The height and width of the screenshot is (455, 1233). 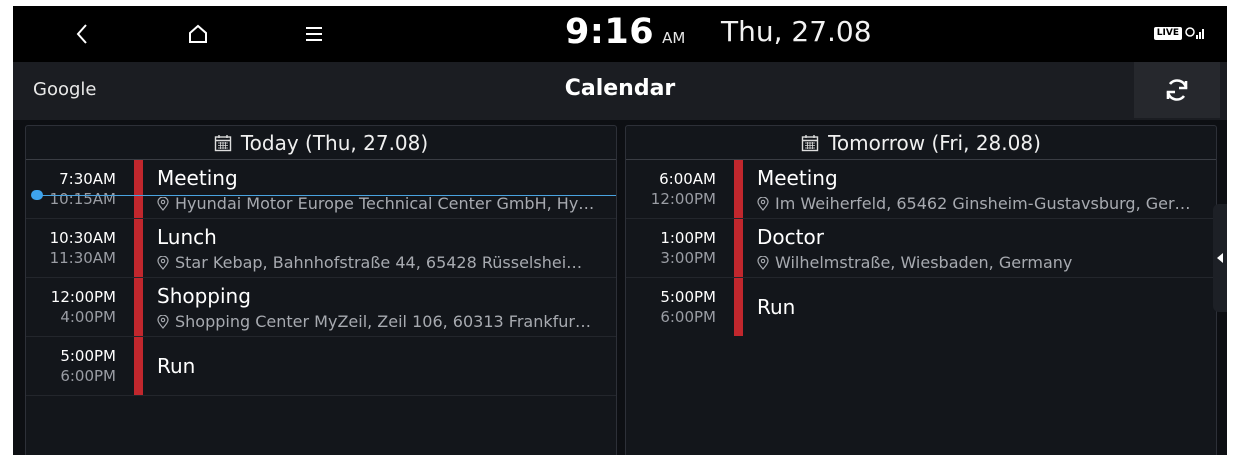 I want to click on event-title: Lunch, so click(x=187, y=237).